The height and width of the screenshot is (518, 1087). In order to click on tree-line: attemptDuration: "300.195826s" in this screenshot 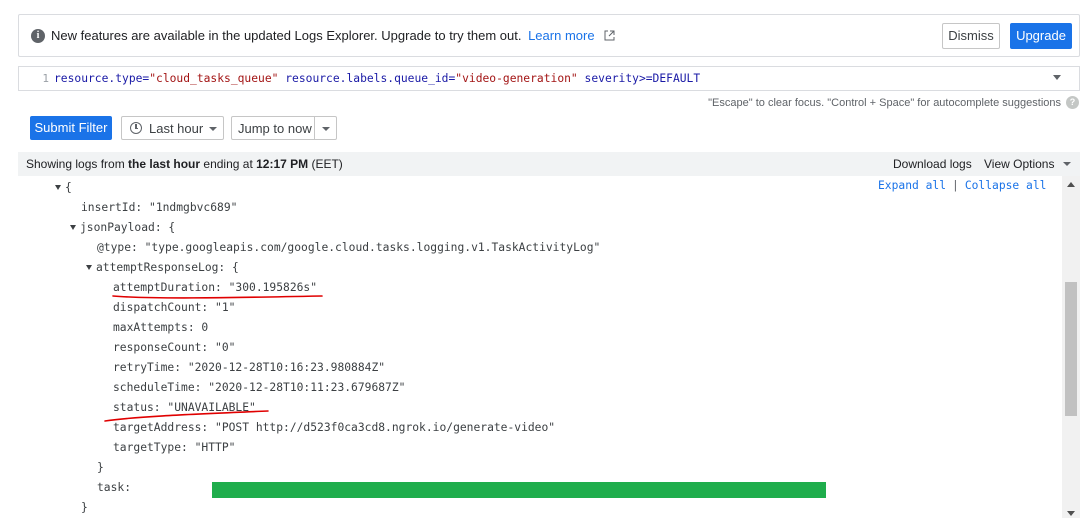, I will do `click(215, 288)`.